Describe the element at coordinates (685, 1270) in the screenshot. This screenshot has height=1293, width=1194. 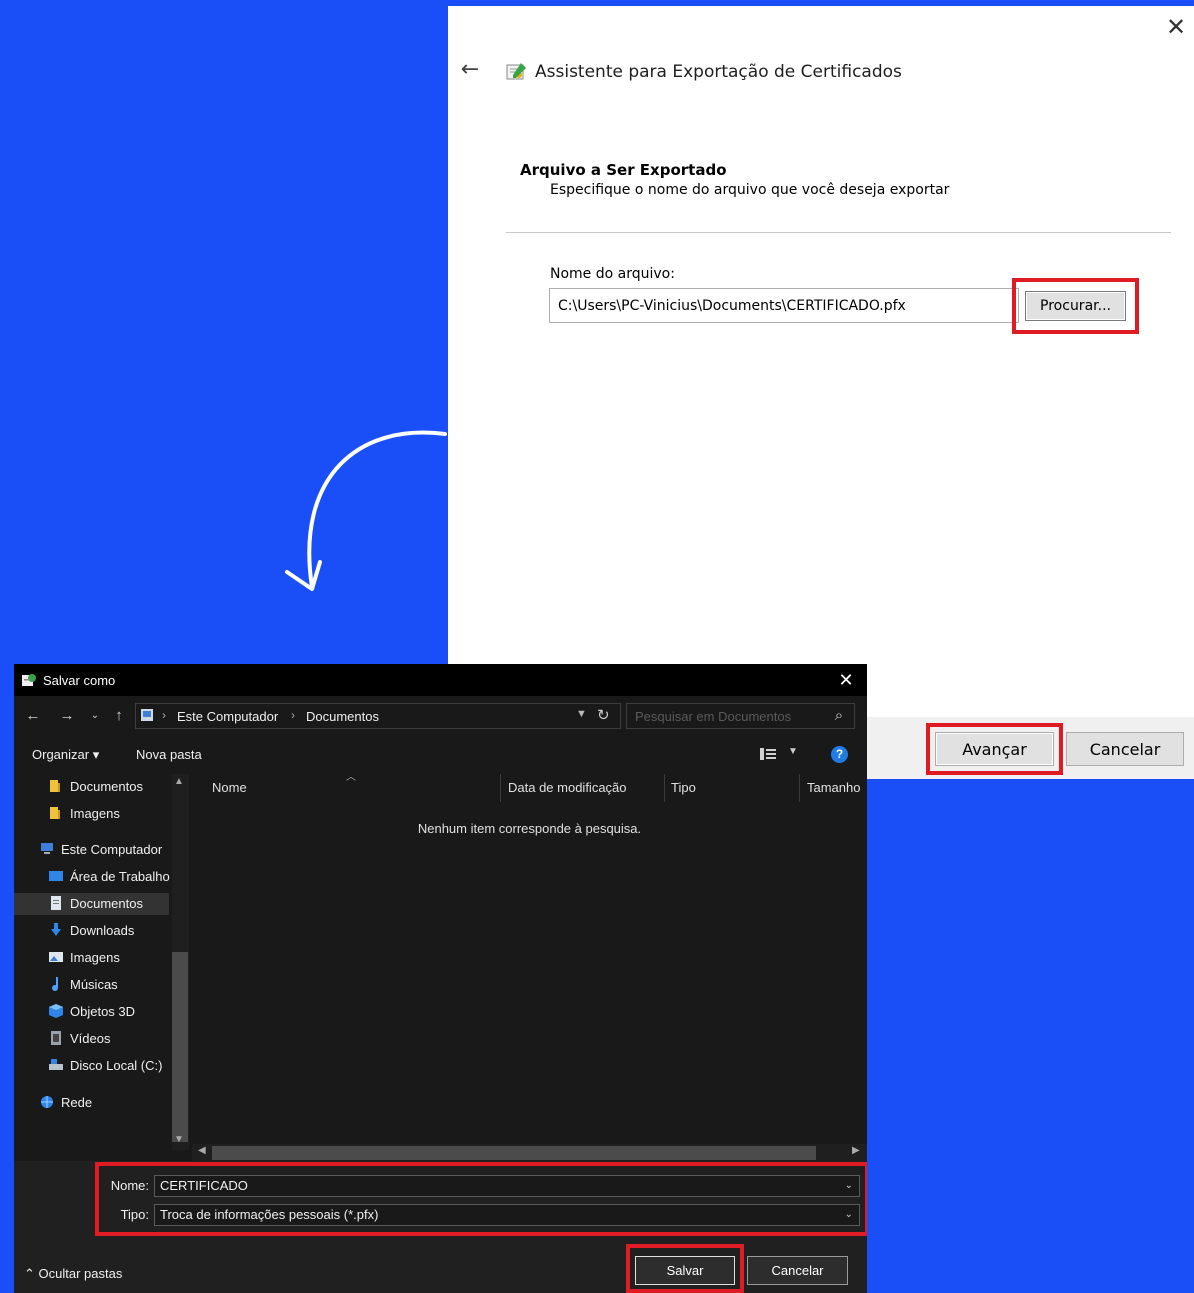
I see `save-button: Salvar` at that location.